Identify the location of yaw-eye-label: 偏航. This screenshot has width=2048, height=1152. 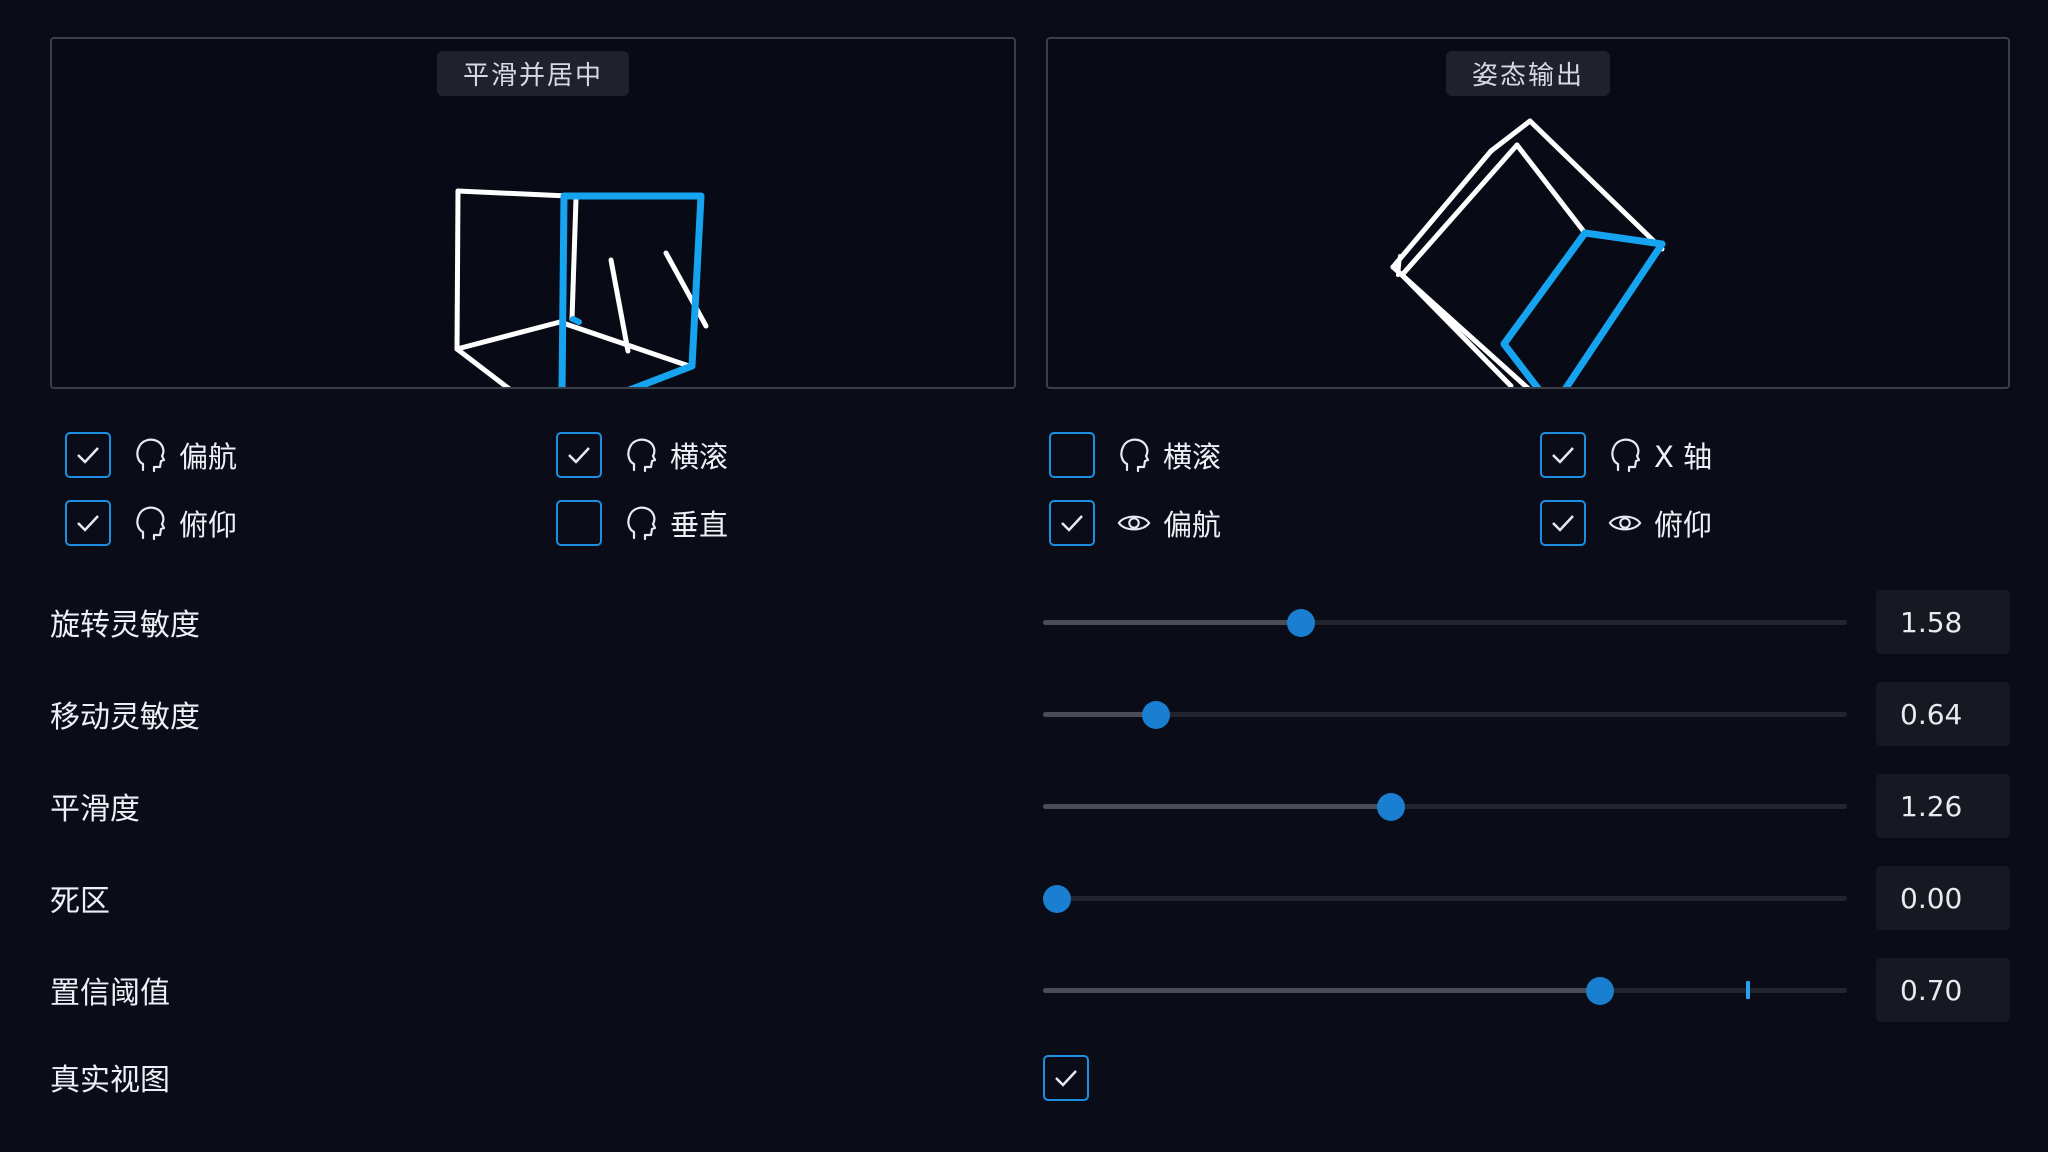
(1192, 525).